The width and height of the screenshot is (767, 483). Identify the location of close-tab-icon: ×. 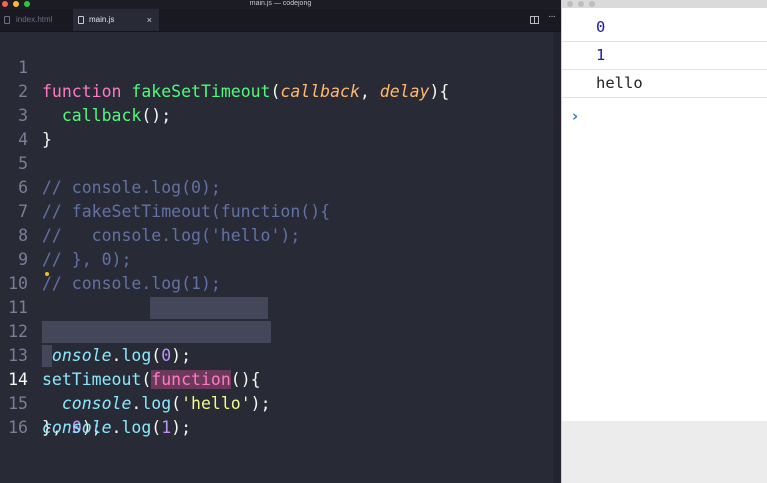
(149, 20).